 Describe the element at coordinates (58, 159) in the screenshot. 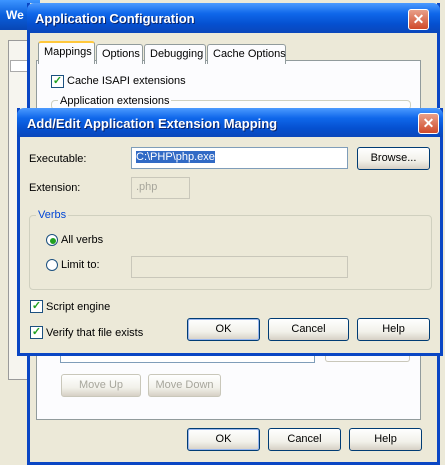

I see `executable-label: Executable:` at that location.